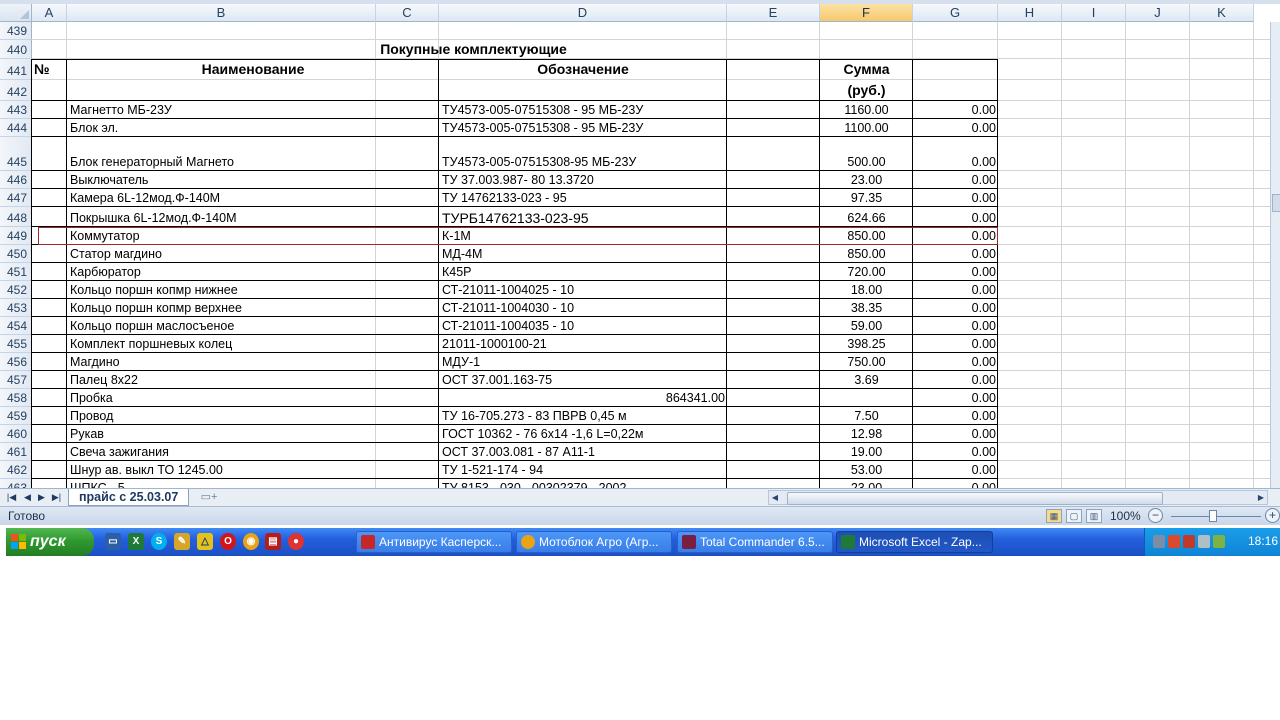 This screenshot has width=1280, height=720. I want to click on cell-designation: МД-4М, so click(583, 254).